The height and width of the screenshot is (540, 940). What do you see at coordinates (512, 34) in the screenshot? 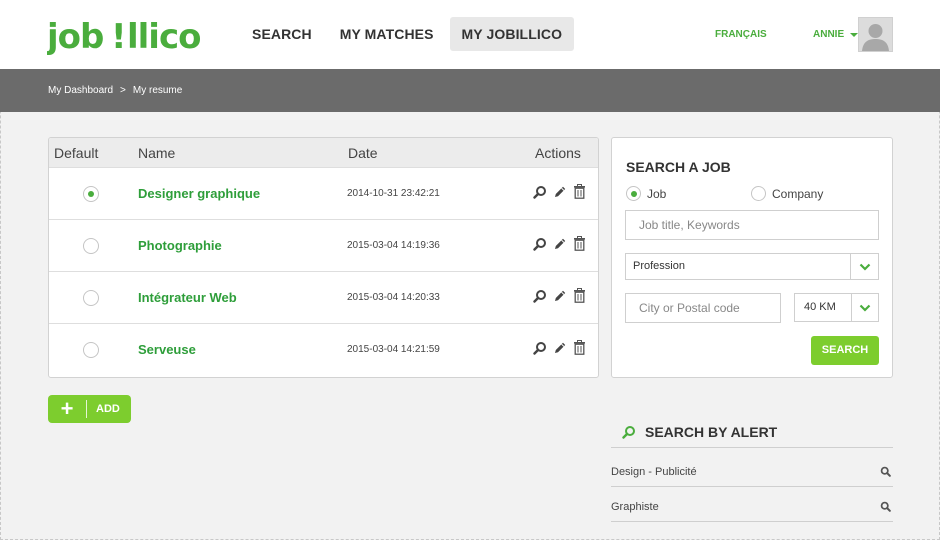
I see `nav-my-jobillico: MY JOBILLICO` at bounding box center [512, 34].